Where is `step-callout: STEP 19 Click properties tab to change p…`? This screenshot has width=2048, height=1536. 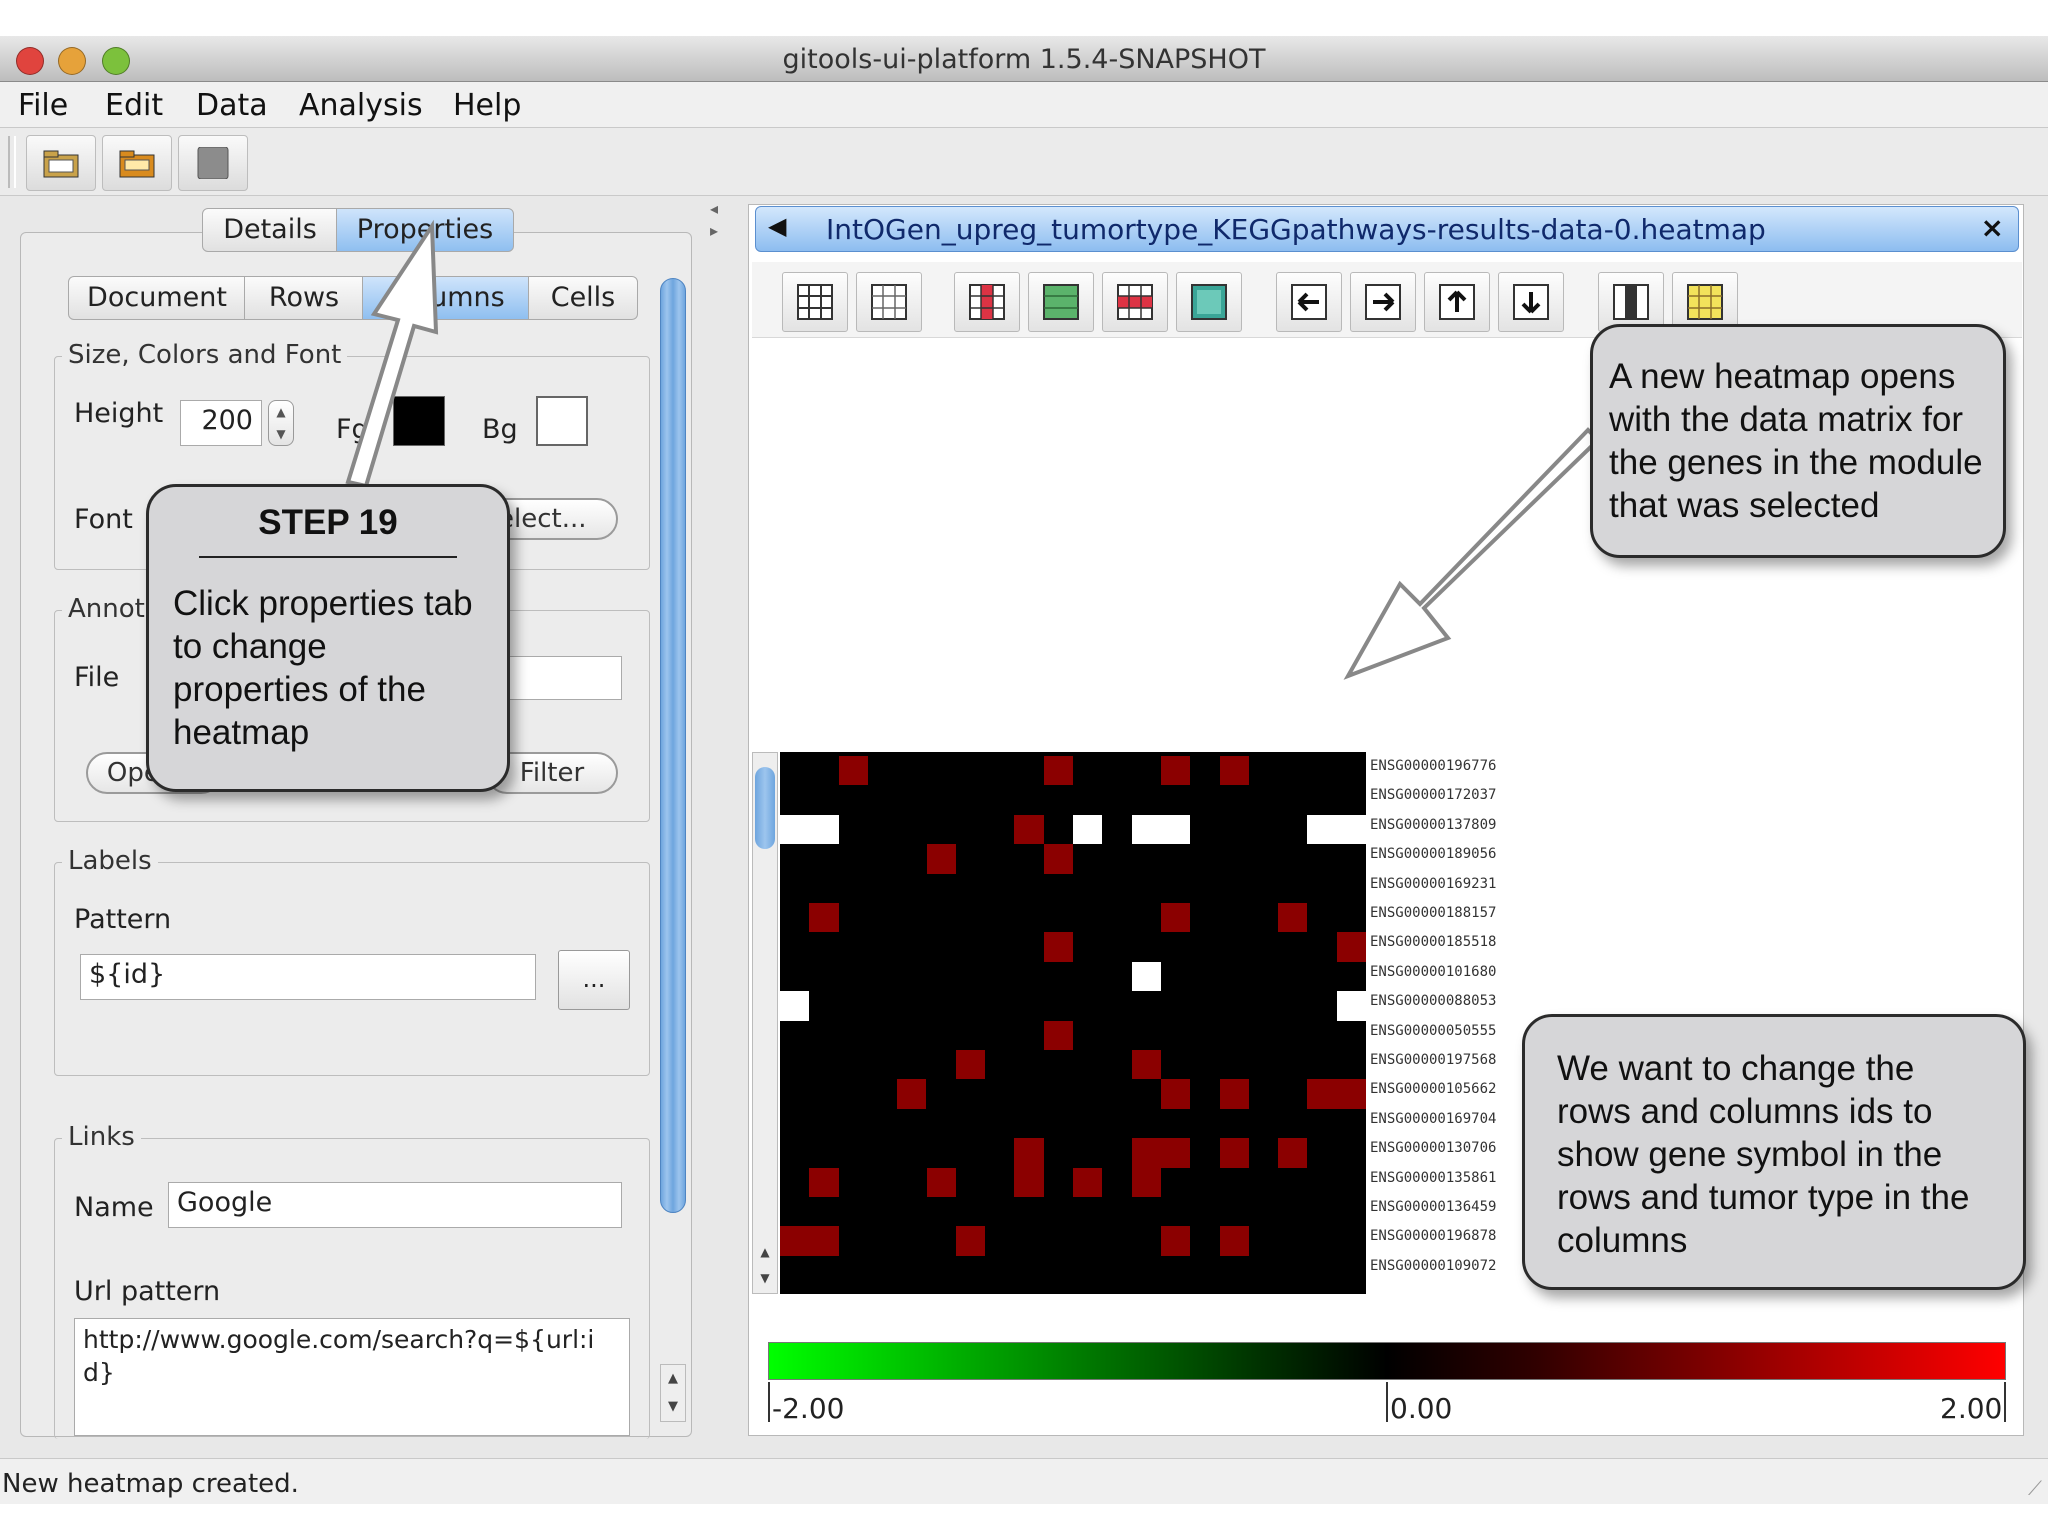
step-callout: STEP 19 Click properties tab to change p… is located at coordinates (328, 638).